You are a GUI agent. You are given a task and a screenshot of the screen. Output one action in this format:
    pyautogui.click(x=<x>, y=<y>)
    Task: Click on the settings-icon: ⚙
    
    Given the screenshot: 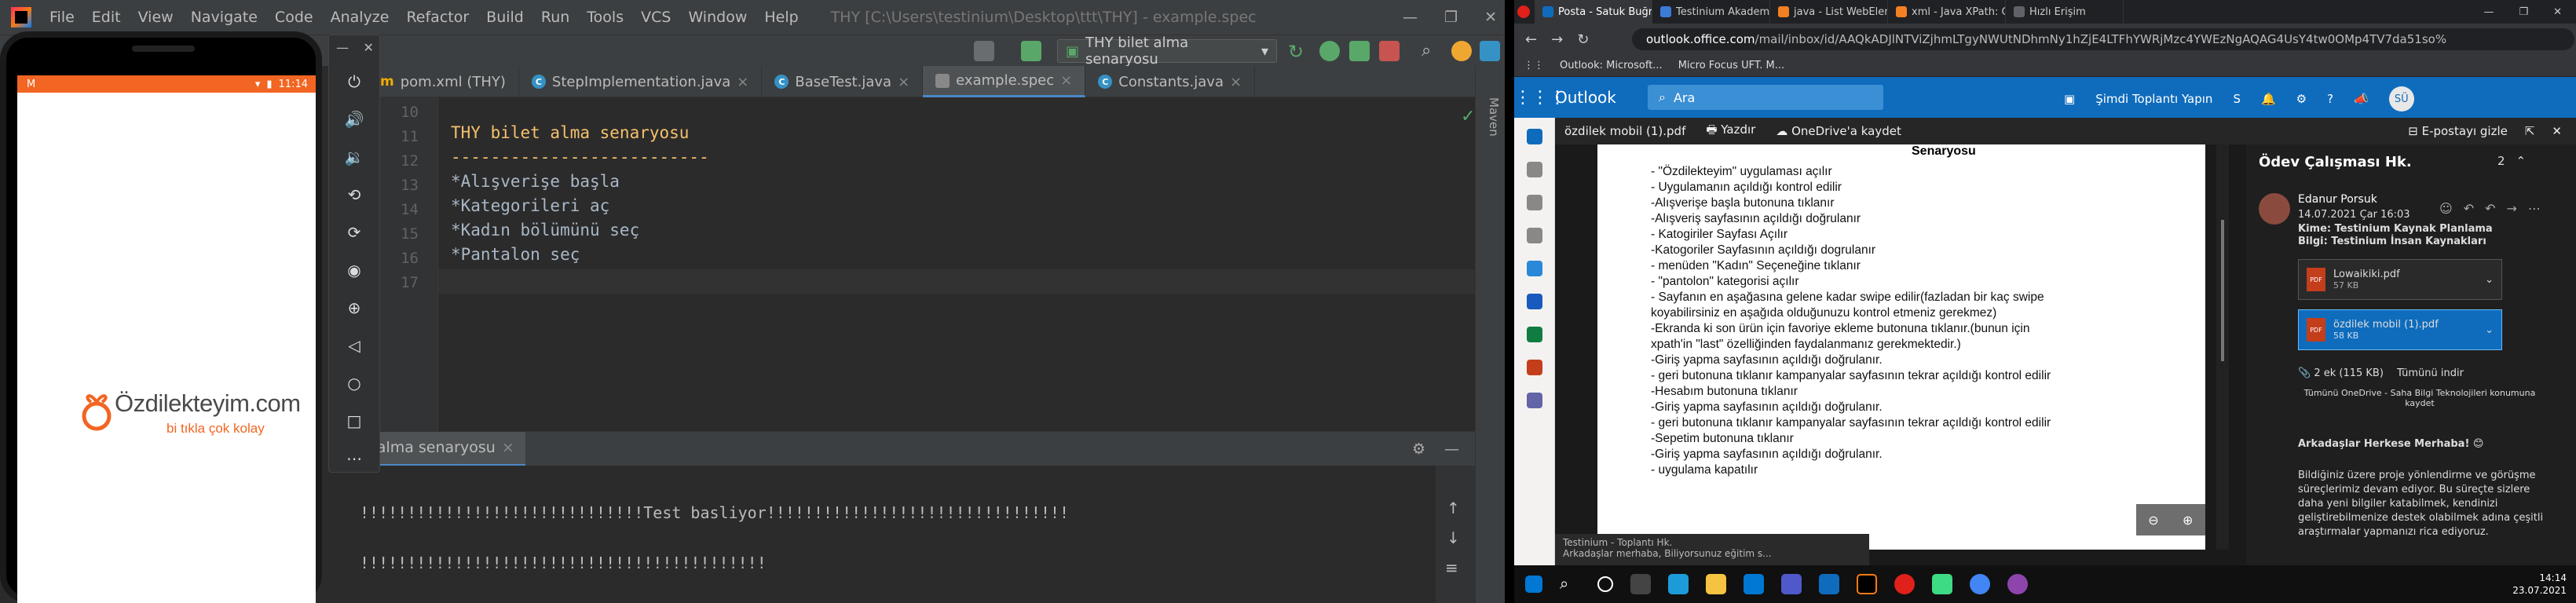 What is the action you would take?
    pyautogui.click(x=2302, y=99)
    